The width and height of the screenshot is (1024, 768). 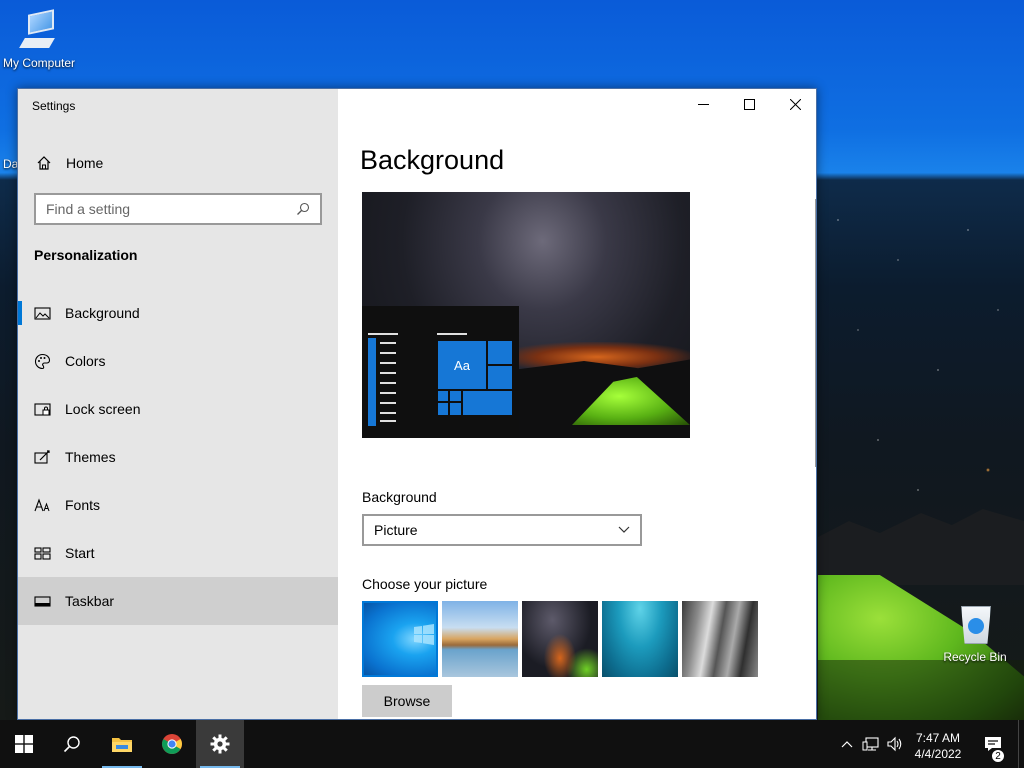 What do you see at coordinates (42, 361) in the screenshot?
I see `palette-icon` at bounding box center [42, 361].